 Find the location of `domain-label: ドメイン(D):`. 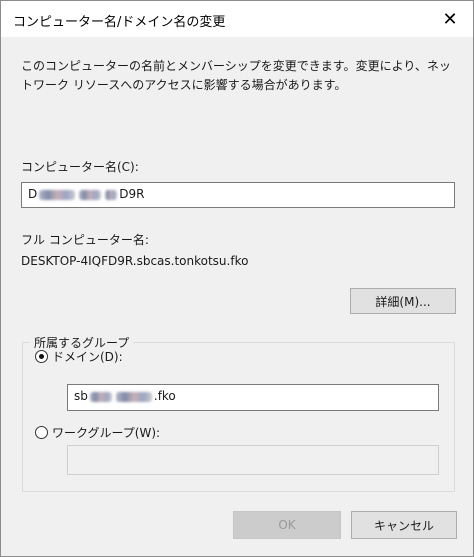

domain-label: ドメイン(D): is located at coordinates (87, 356).